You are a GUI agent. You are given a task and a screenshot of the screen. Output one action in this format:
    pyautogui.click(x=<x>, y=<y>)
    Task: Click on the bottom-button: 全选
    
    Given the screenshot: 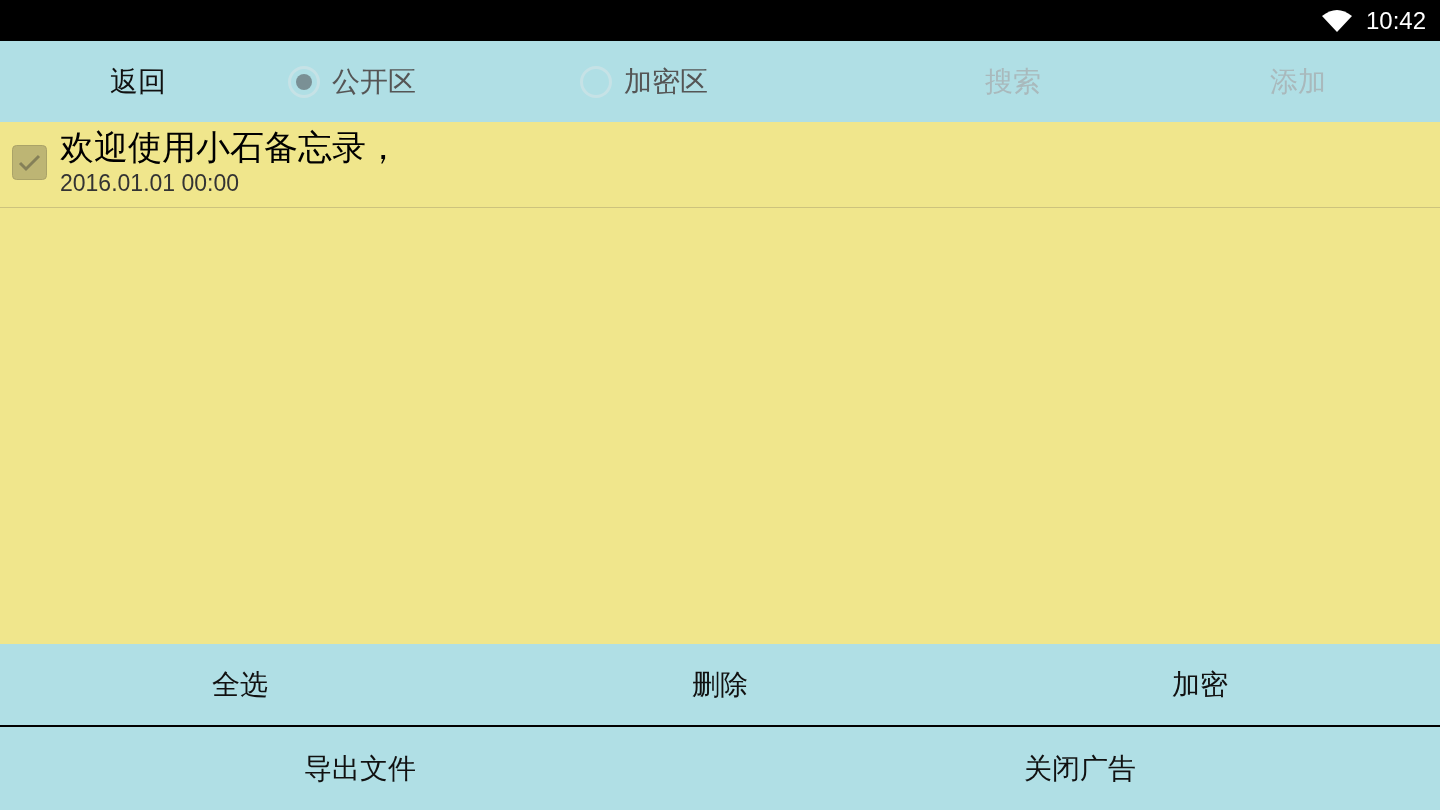 What is the action you would take?
    pyautogui.click(x=240, y=684)
    